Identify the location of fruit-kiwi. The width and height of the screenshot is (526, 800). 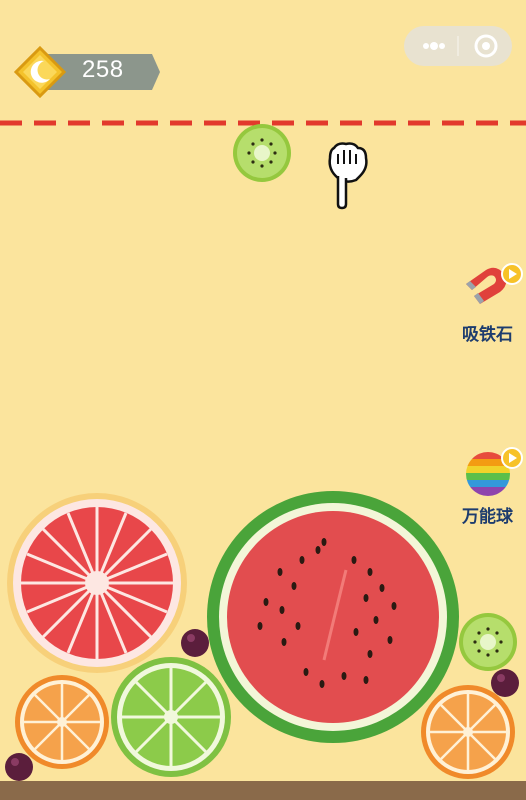
(488, 642).